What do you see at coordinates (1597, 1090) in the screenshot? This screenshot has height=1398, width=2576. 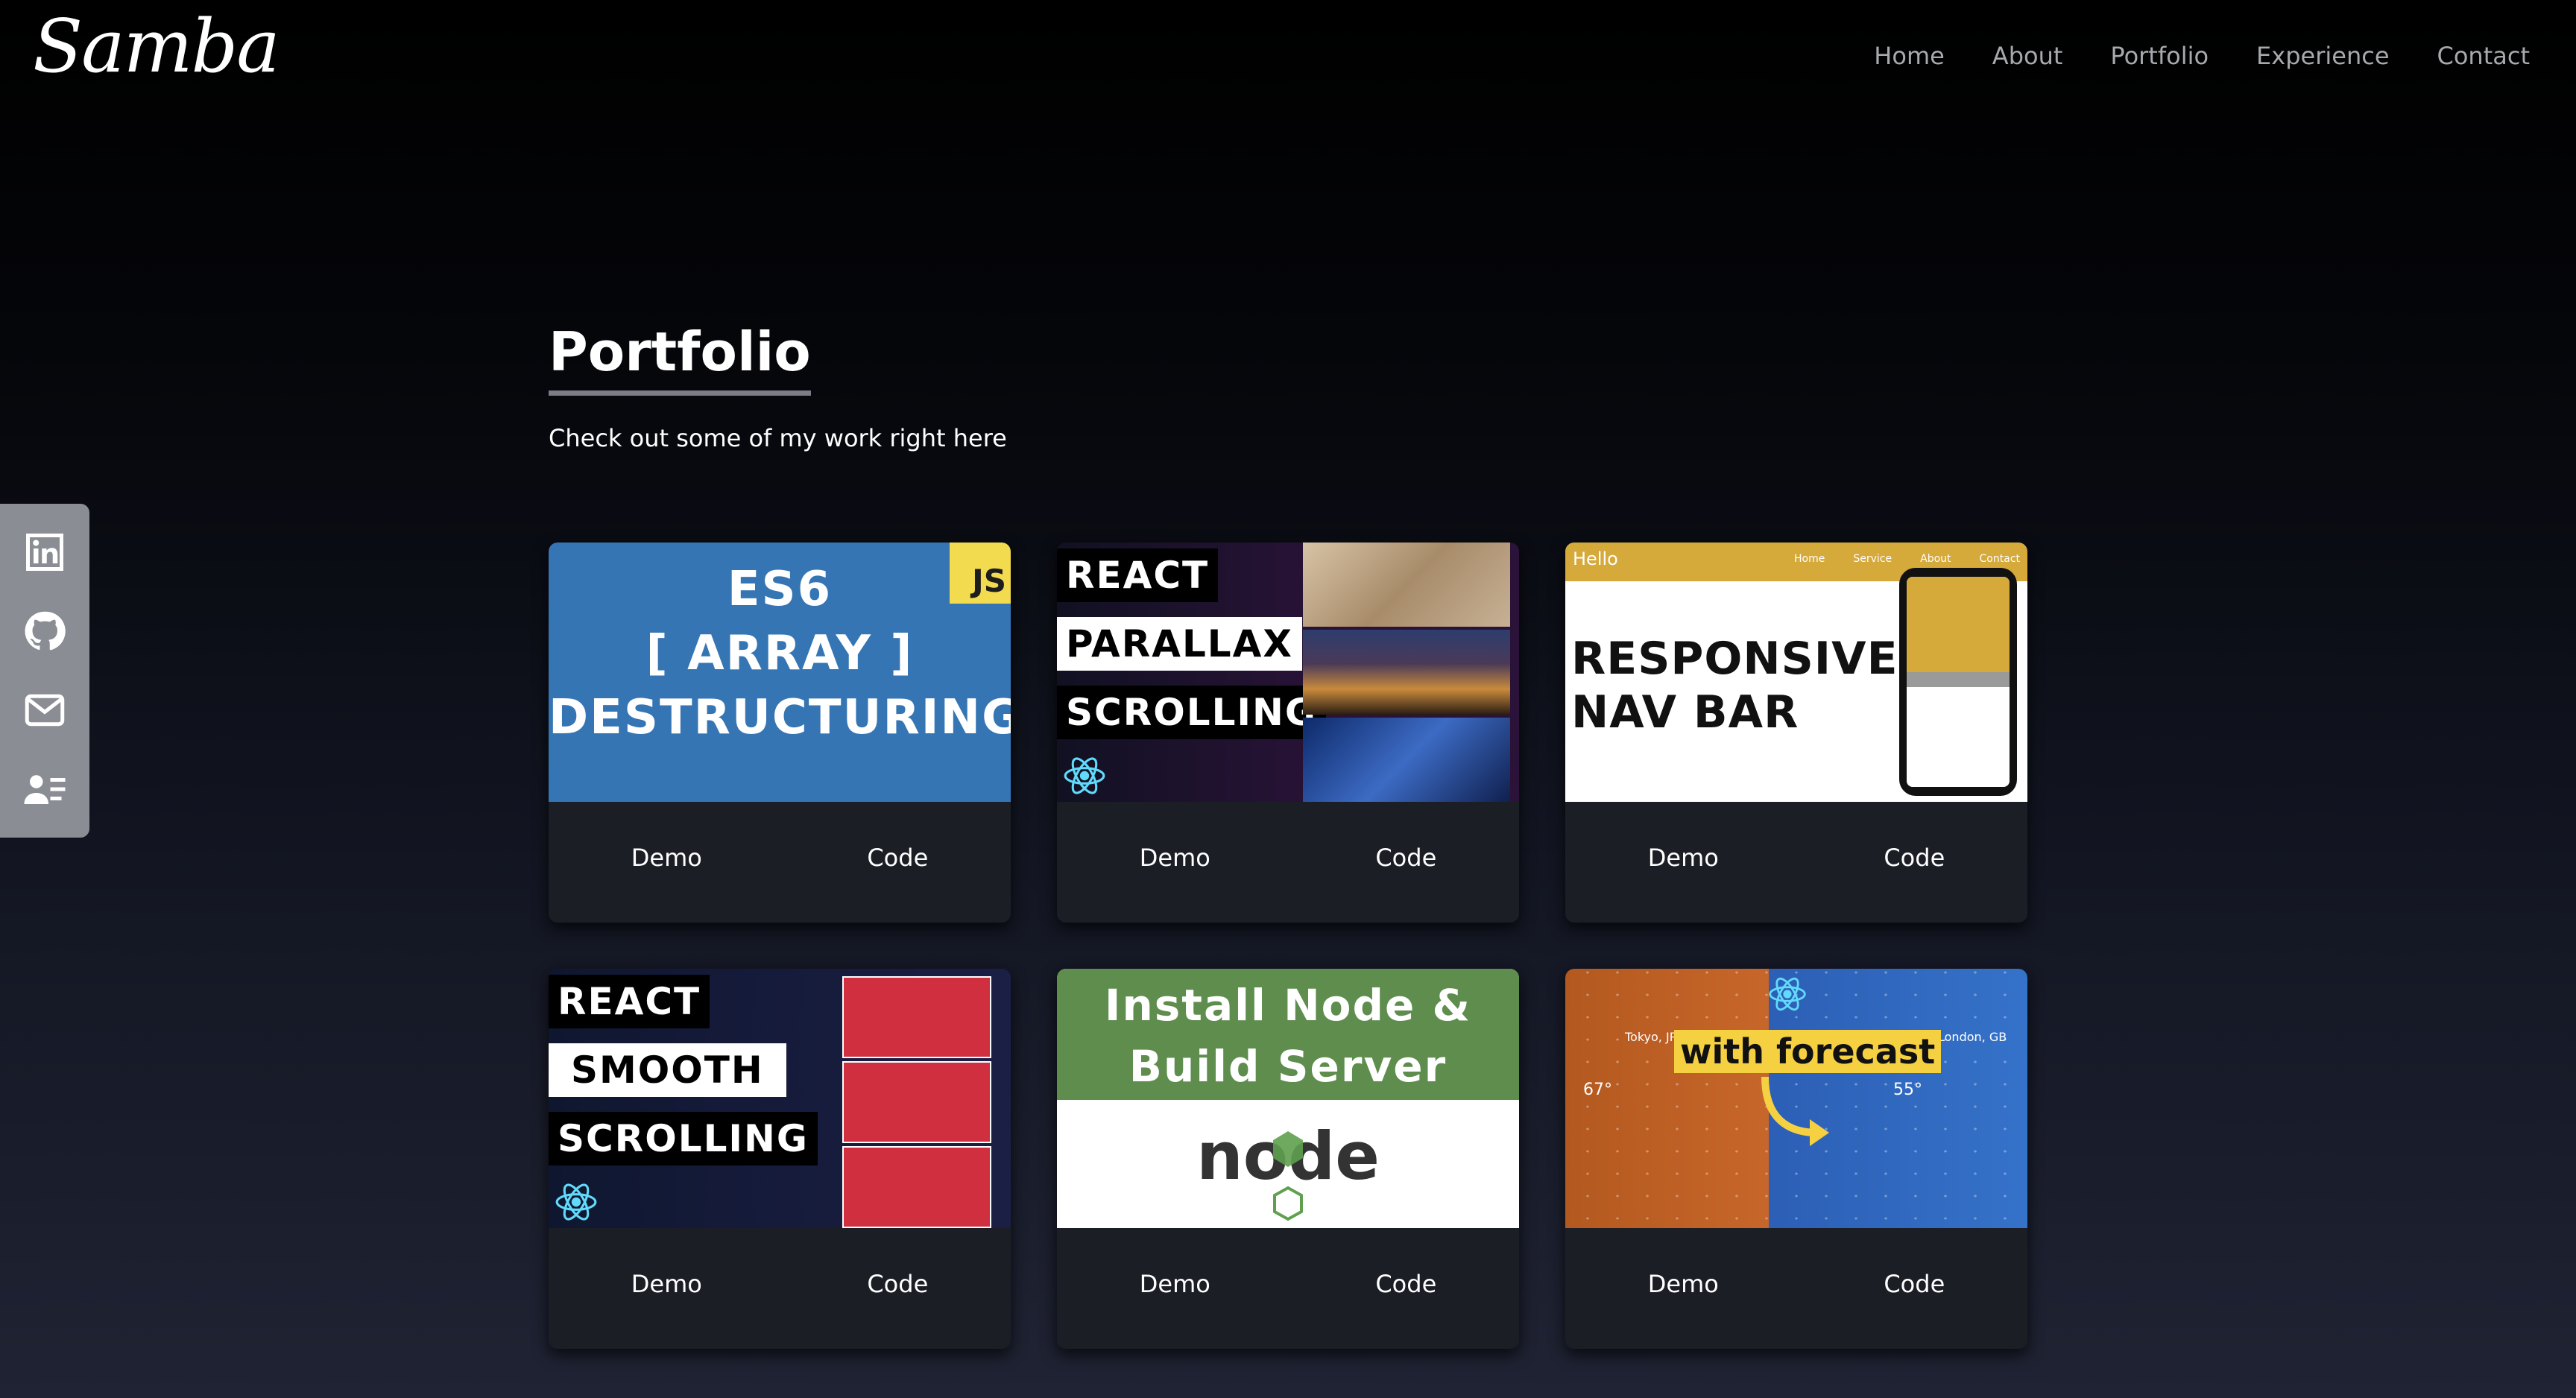 I see `weather-temp-left: 67°` at bounding box center [1597, 1090].